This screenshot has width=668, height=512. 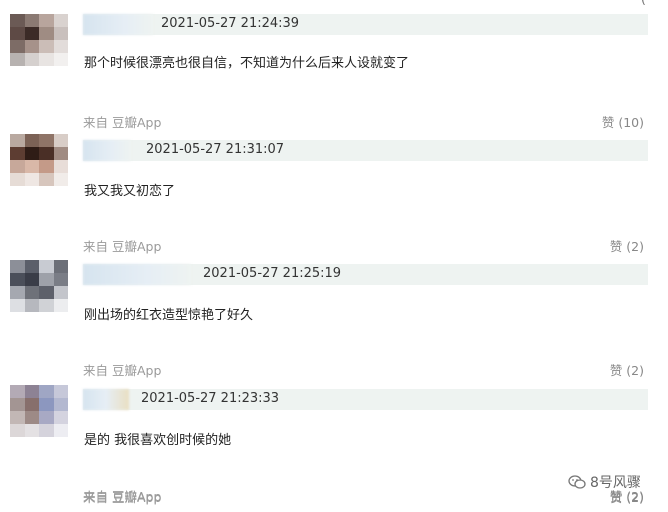 I want to click on comment-text: 那个时候很漂亮也很自信，不知道为什么后来人设就变了, so click(x=247, y=63).